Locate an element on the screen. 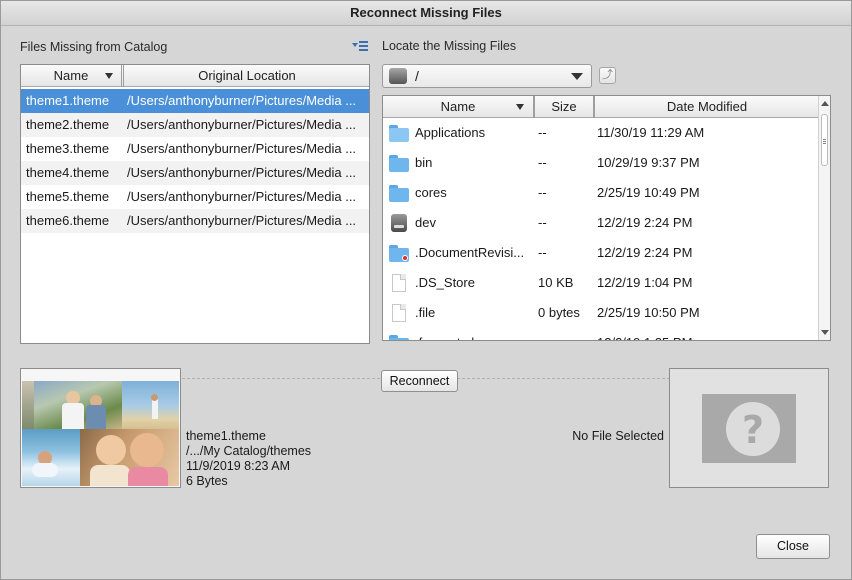  scrollbar-thumb is located at coordinates (824, 140).